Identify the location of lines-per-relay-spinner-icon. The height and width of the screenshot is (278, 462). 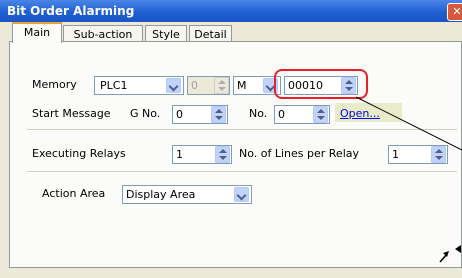
(438, 154).